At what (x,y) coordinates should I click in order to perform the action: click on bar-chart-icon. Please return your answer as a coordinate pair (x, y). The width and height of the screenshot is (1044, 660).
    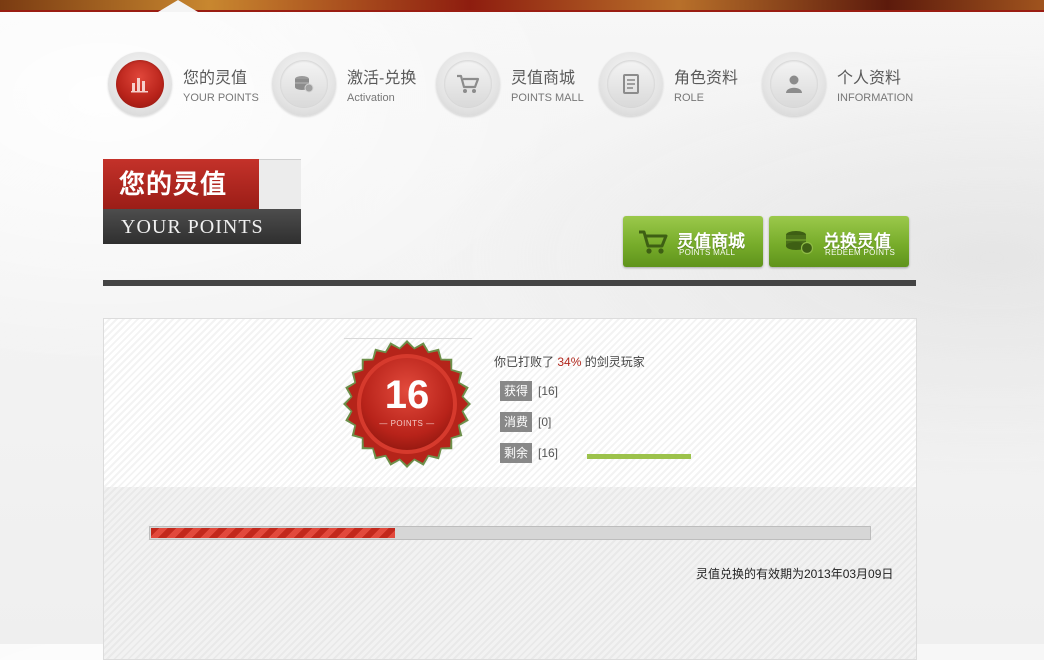
    Looking at the image, I should click on (140, 84).